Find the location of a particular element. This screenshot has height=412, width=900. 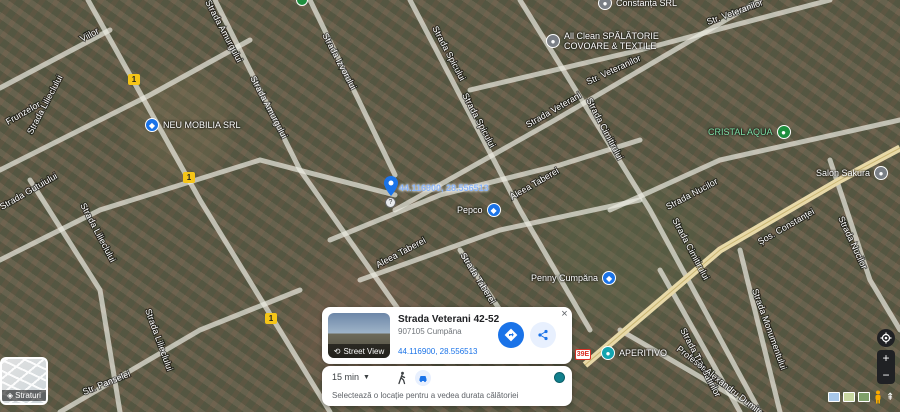

street-view-thumbnail: ⟲ Street View is located at coordinates (359, 335).